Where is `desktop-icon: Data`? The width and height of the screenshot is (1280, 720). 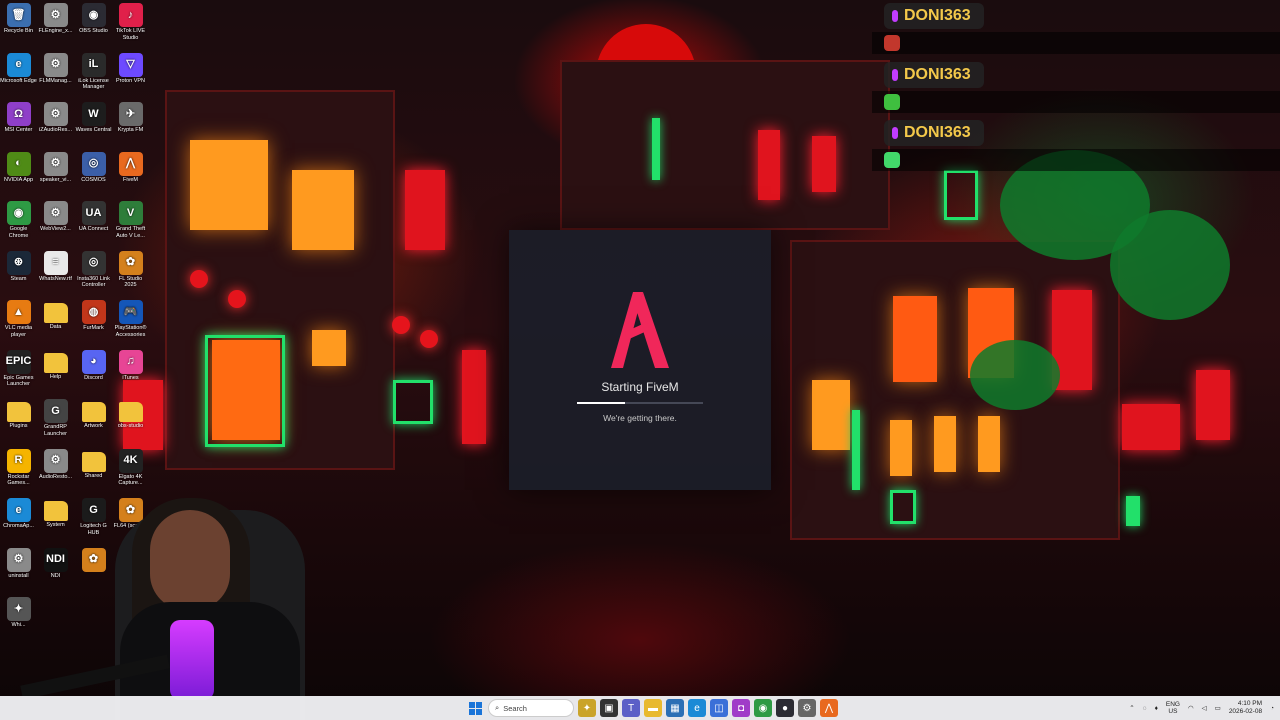
desktop-icon: Data is located at coordinates (55, 315).